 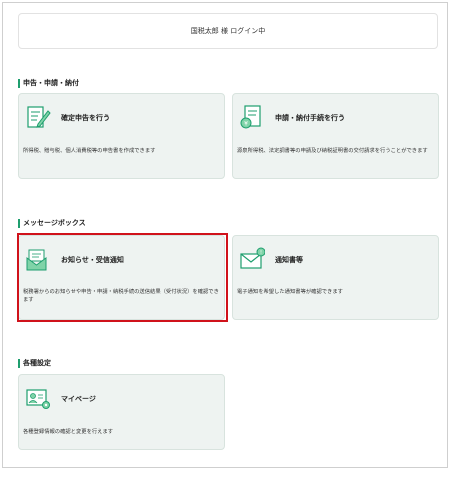 I want to click on document-yen-icon: ¥, so click(x=250, y=117).